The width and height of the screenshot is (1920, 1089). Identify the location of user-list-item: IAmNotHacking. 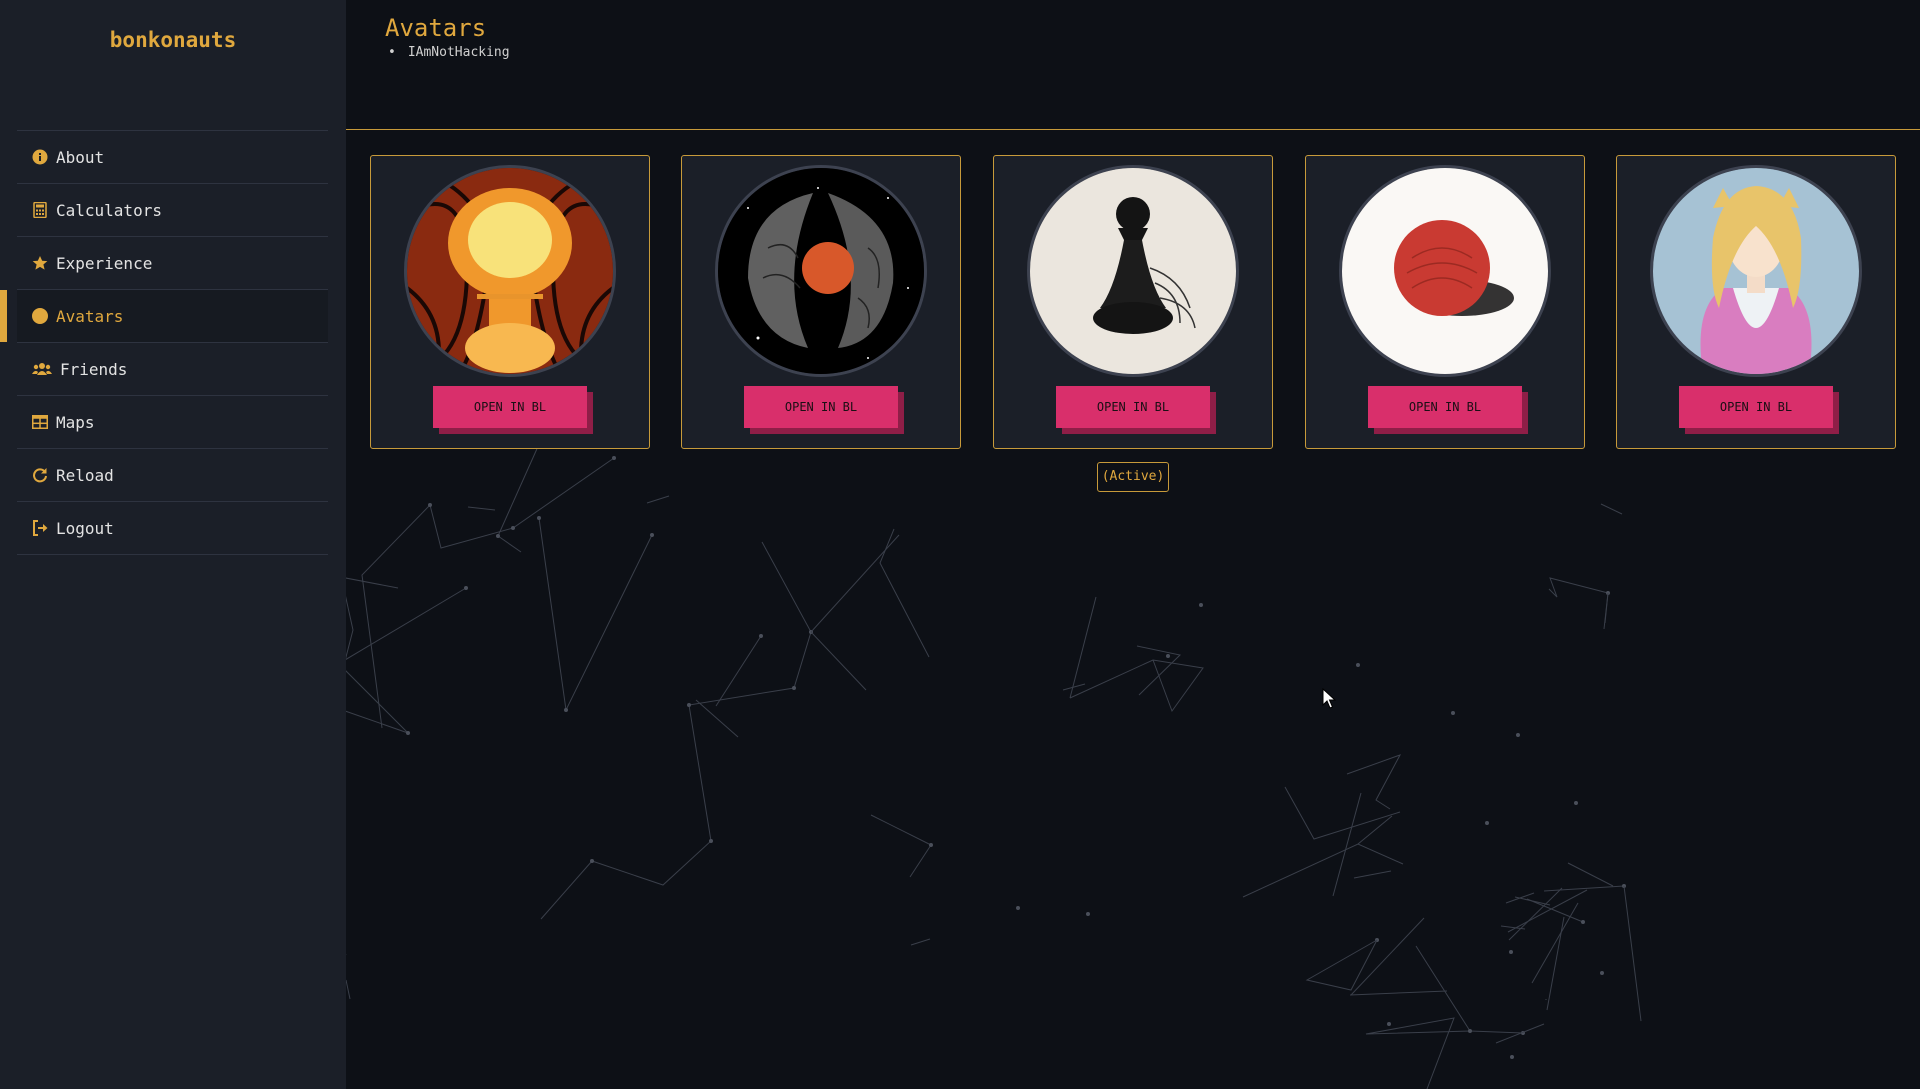
(447, 52).